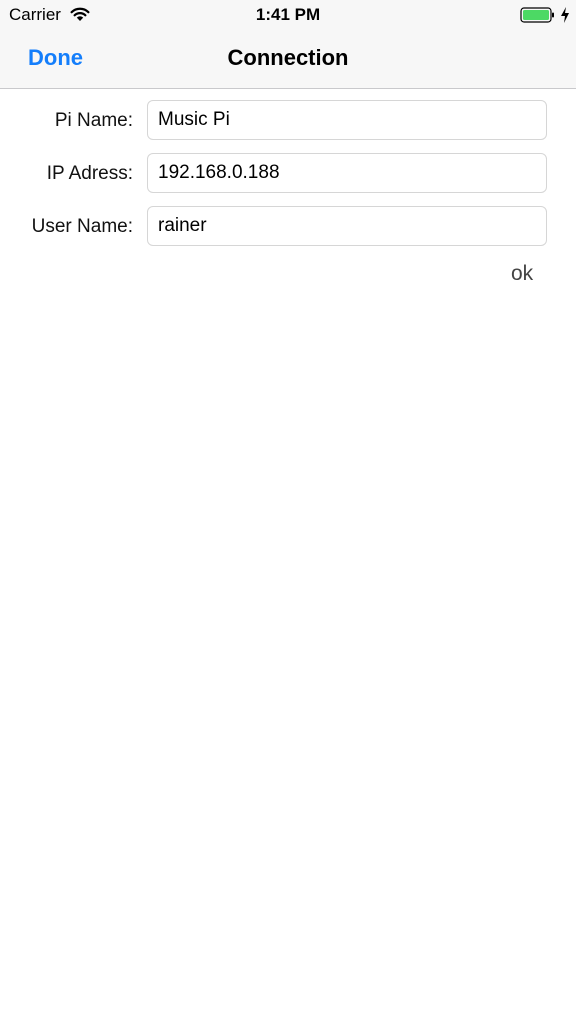 The height and width of the screenshot is (1024, 576). Describe the element at coordinates (565, 15) in the screenshot. I see `charging-bolt-icon` at that location.